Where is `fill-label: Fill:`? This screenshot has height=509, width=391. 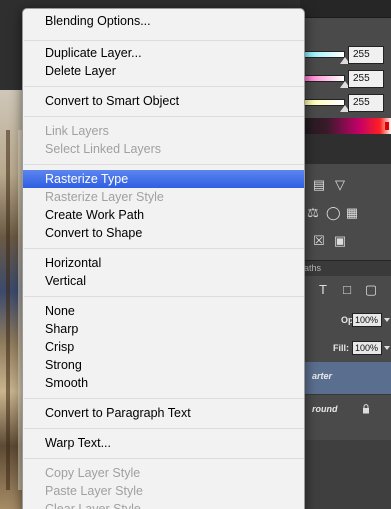
fill-label: Fill: is located at coordinates (341, 348).